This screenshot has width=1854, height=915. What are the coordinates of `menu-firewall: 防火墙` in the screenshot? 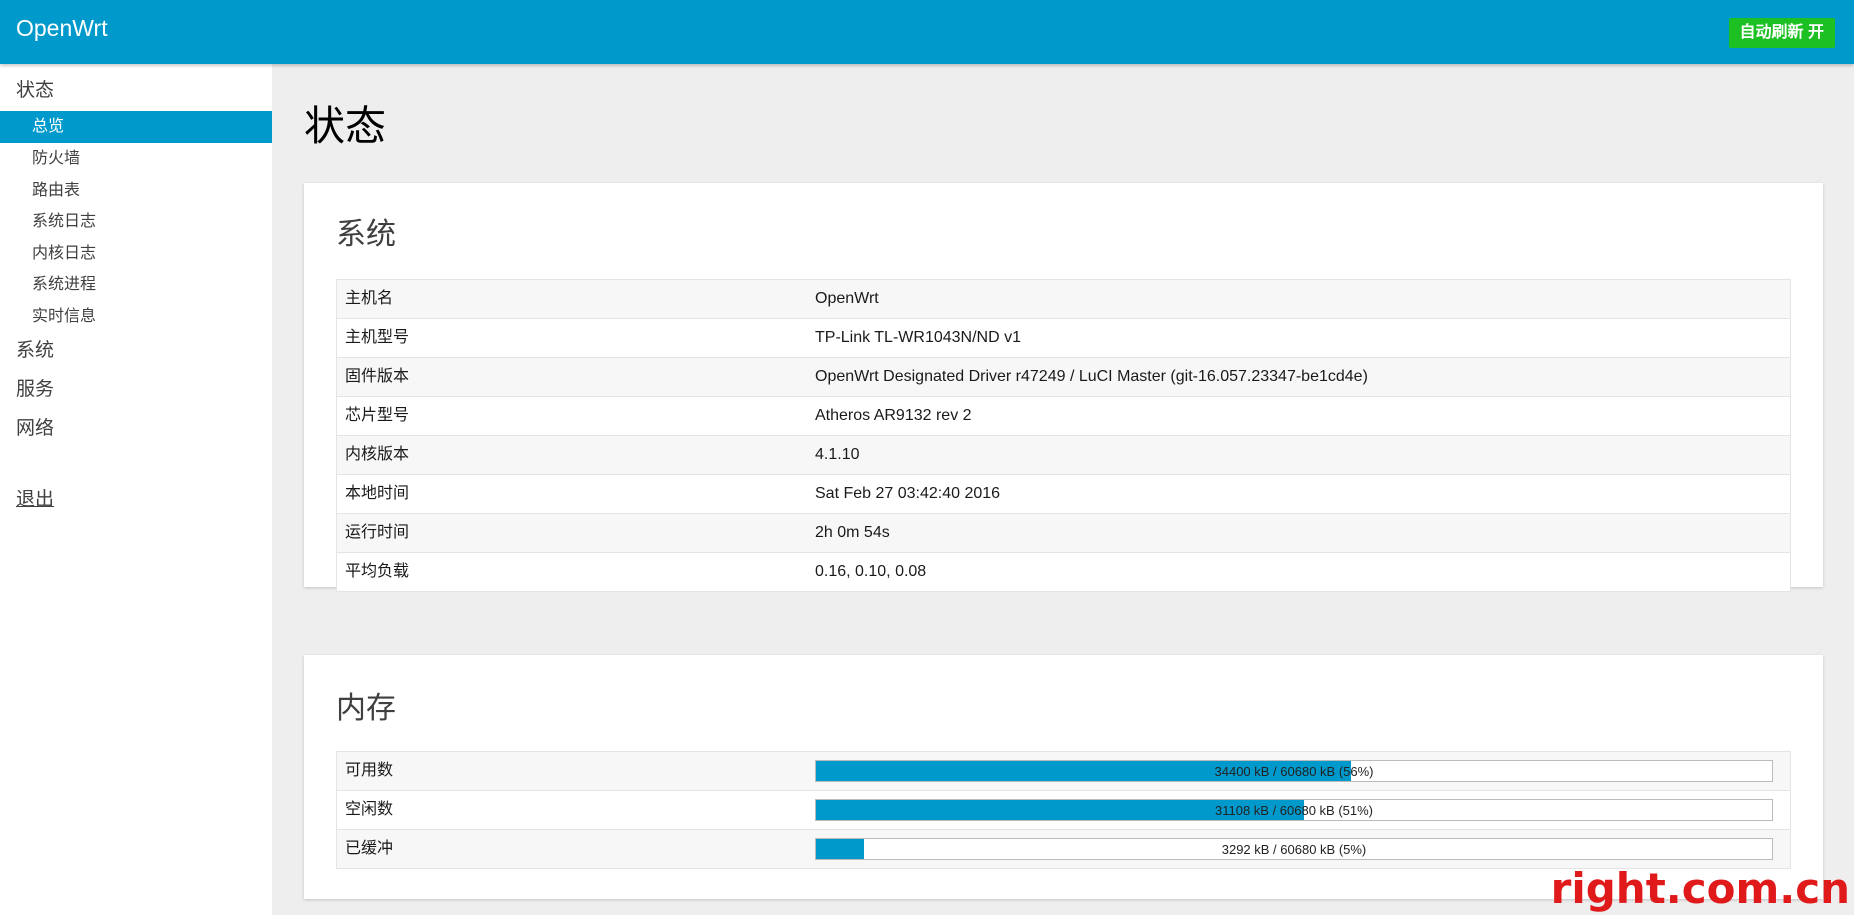 It's located at (136, 159).